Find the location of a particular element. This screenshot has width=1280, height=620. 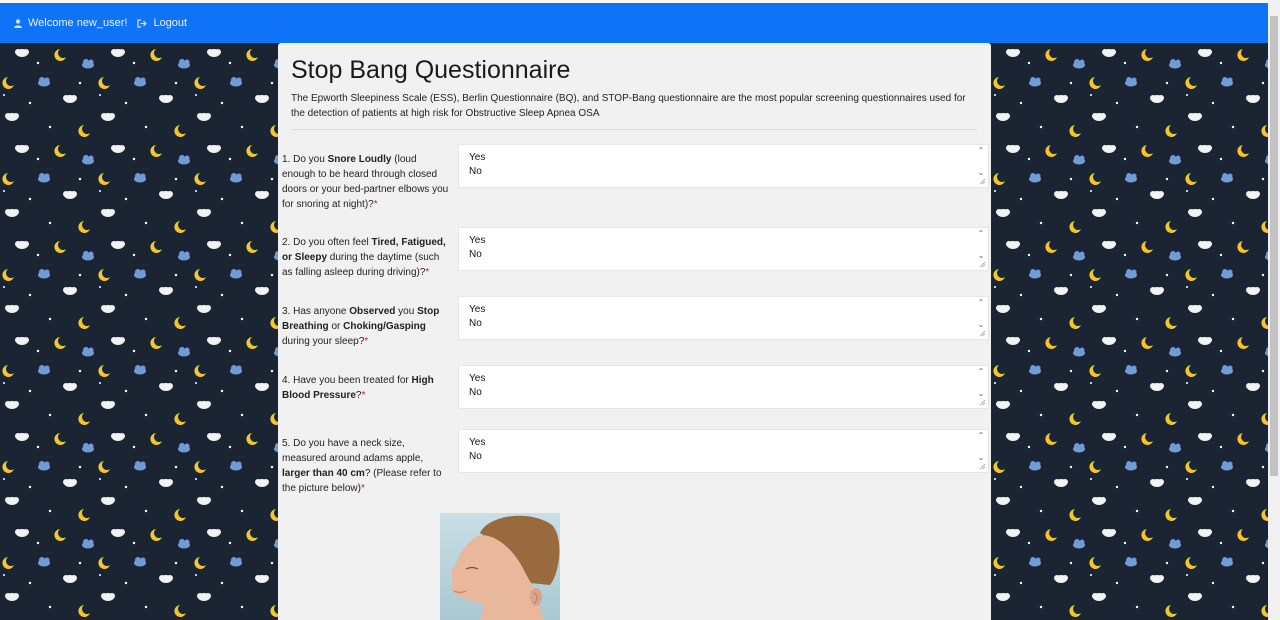

question-2-select: Yes No ⌃ ⌄ is located at coordinates (723, 249).